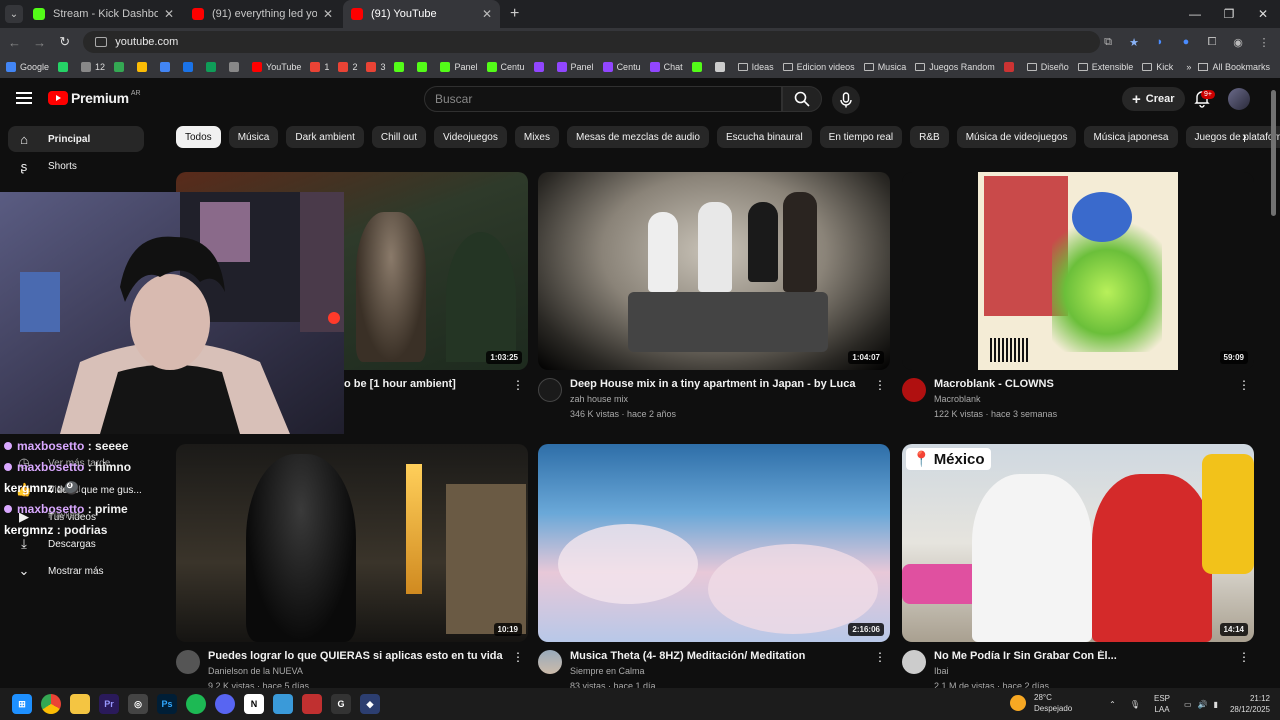 This screenshot has width=1280, height=720. What do you see at coordinates (1078, 271) in the screenshot?
I see `video-thumbnail: 59:09` at bounding box center [1078, 271].